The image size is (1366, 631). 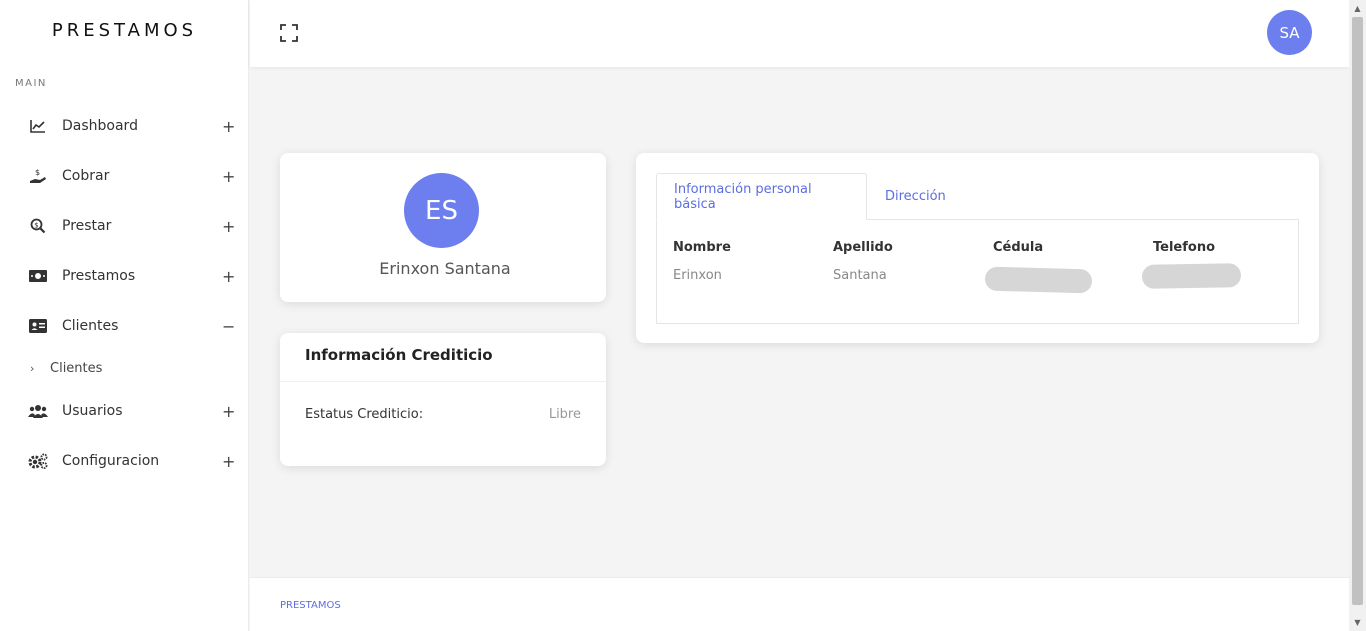 What do you see at coordinates (99, 276) in the screenshot?
I see `sidebar-item-label: Prestamos` at bounding box center [99, 276].